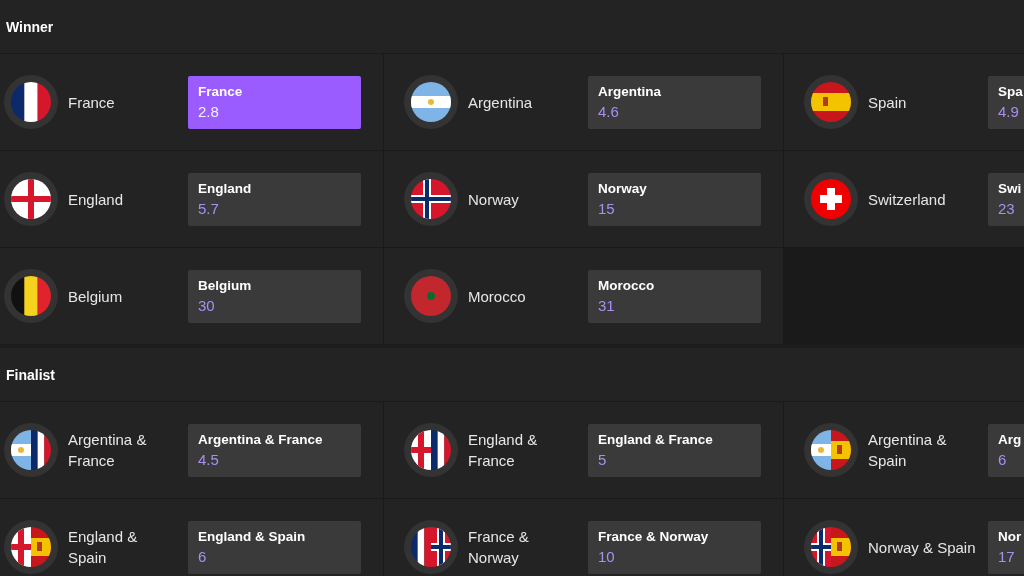  Describe the element at coordinates (922, 547) in the screenshot. I see `team-name: Norway & Spain` at that location.